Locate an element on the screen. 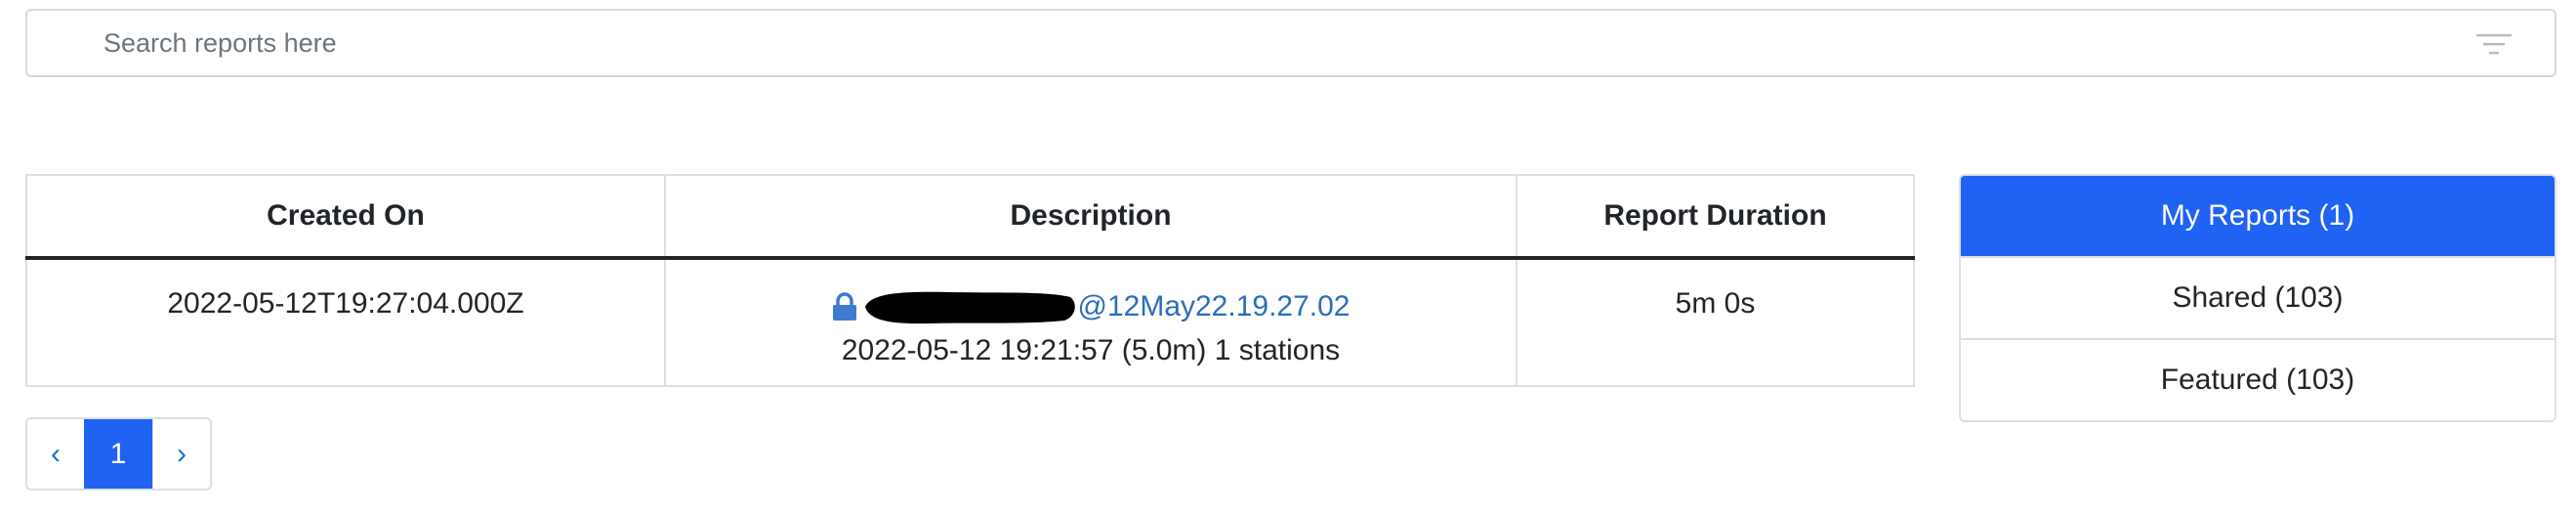 The width and height of the screenshot is (2576, 514). lock-icon is located at coordinates (844, 306).